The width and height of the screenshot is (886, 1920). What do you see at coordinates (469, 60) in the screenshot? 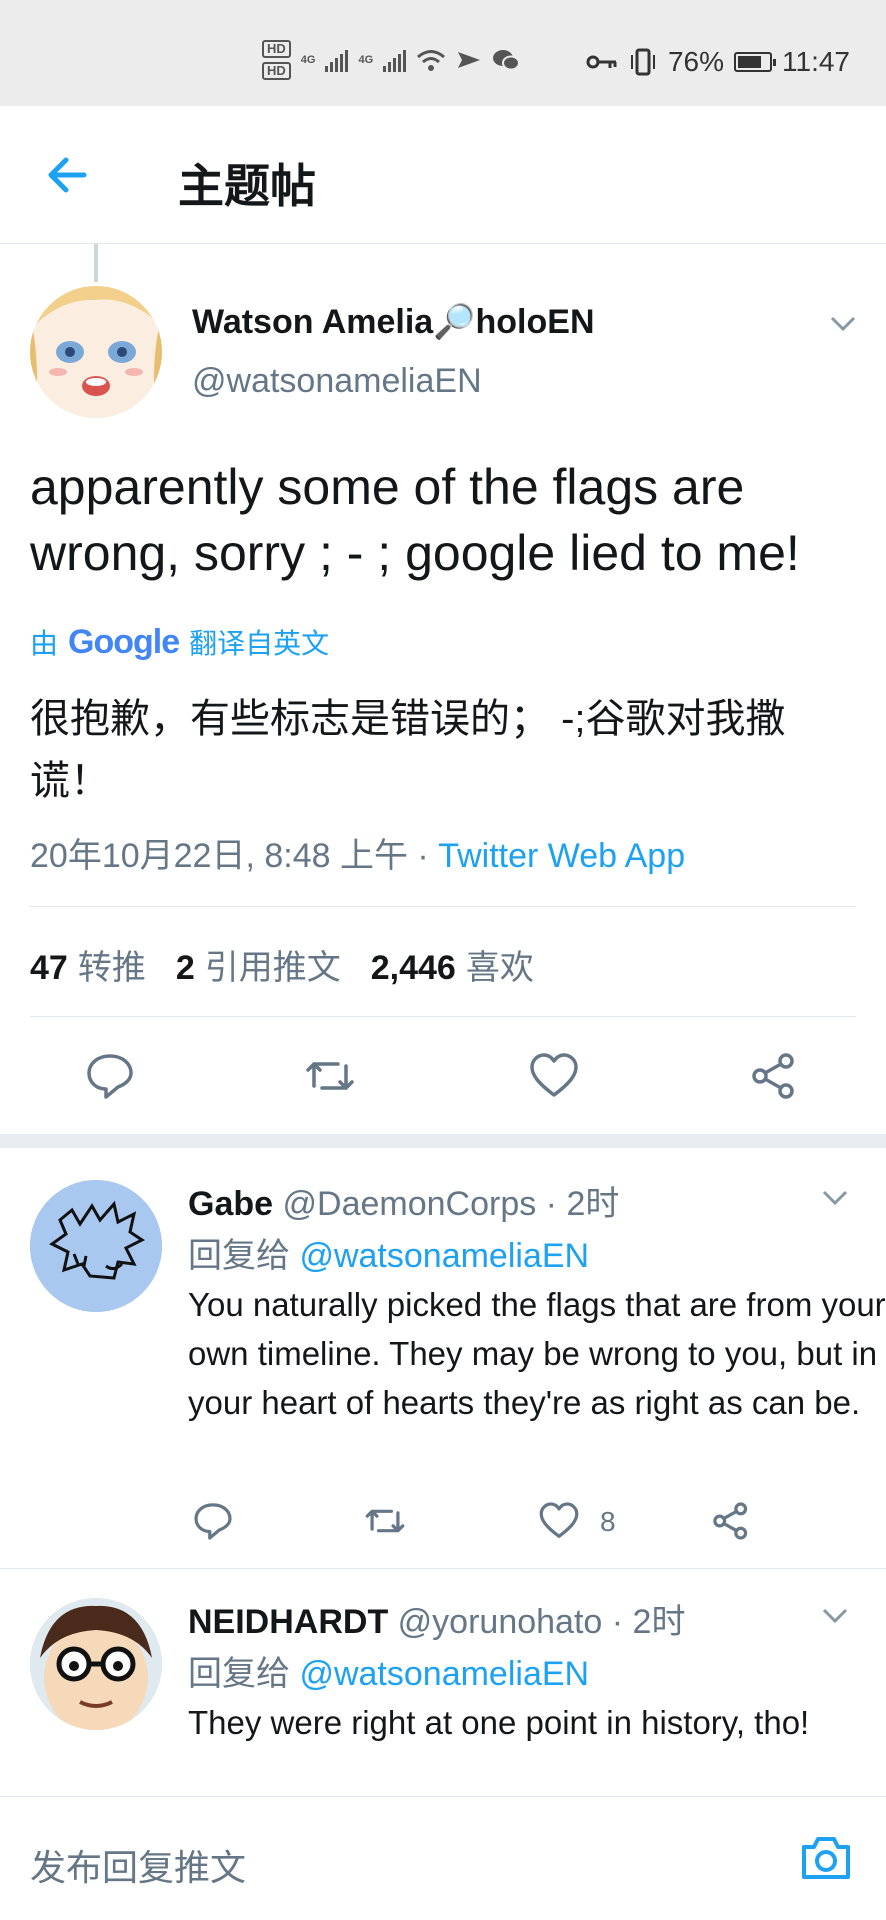
I see `send-icon` at bounding box center [469, 60].